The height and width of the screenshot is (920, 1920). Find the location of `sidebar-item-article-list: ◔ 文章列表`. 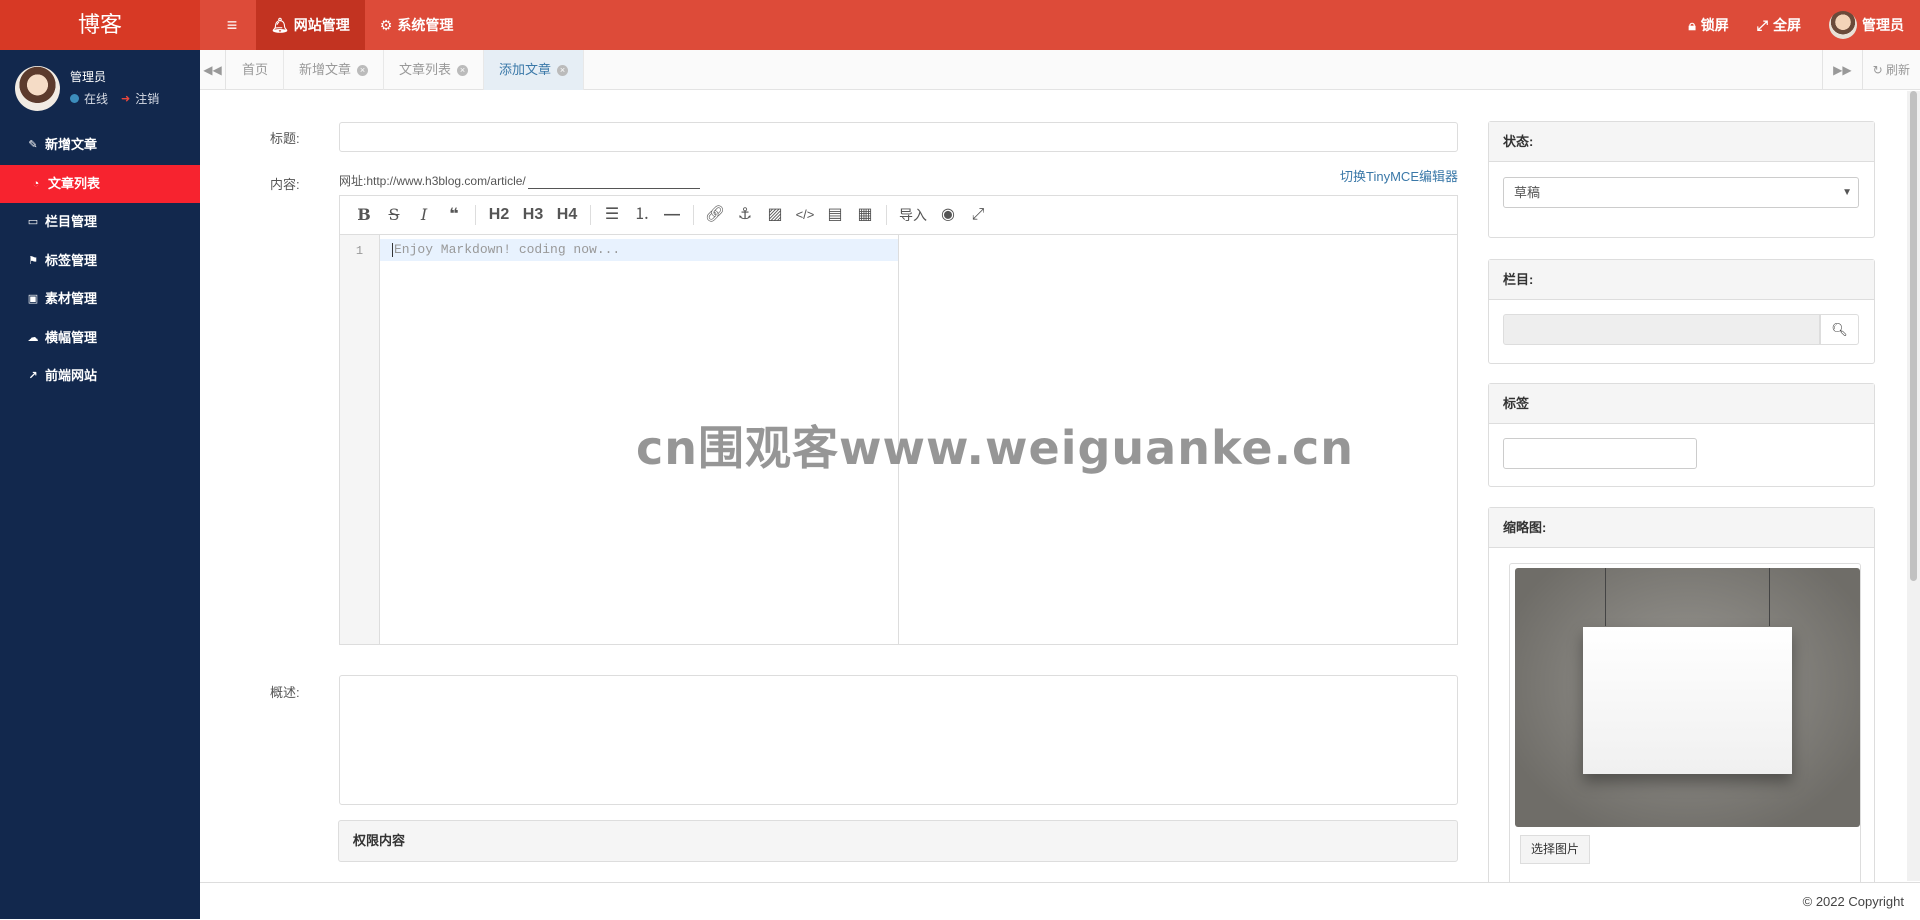

sidebar-item-article-list: ◔ 文章列表 is located at coordinates (100, 183).